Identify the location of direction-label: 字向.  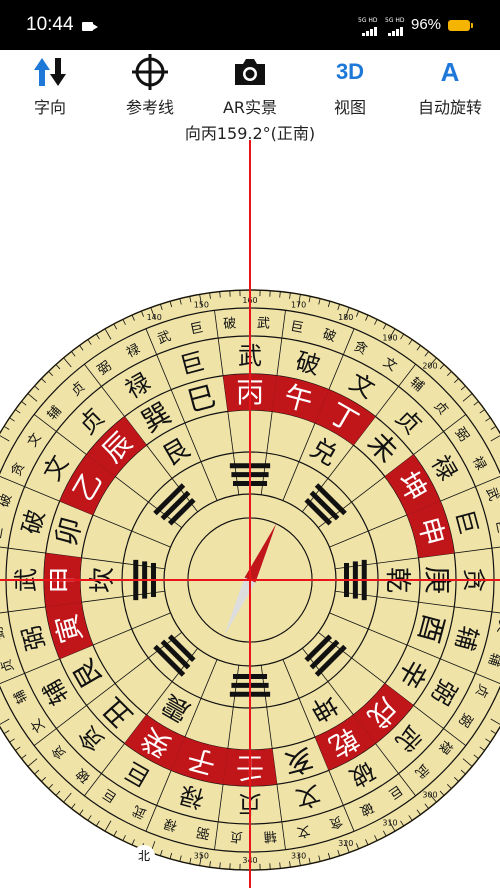
(49, 107).